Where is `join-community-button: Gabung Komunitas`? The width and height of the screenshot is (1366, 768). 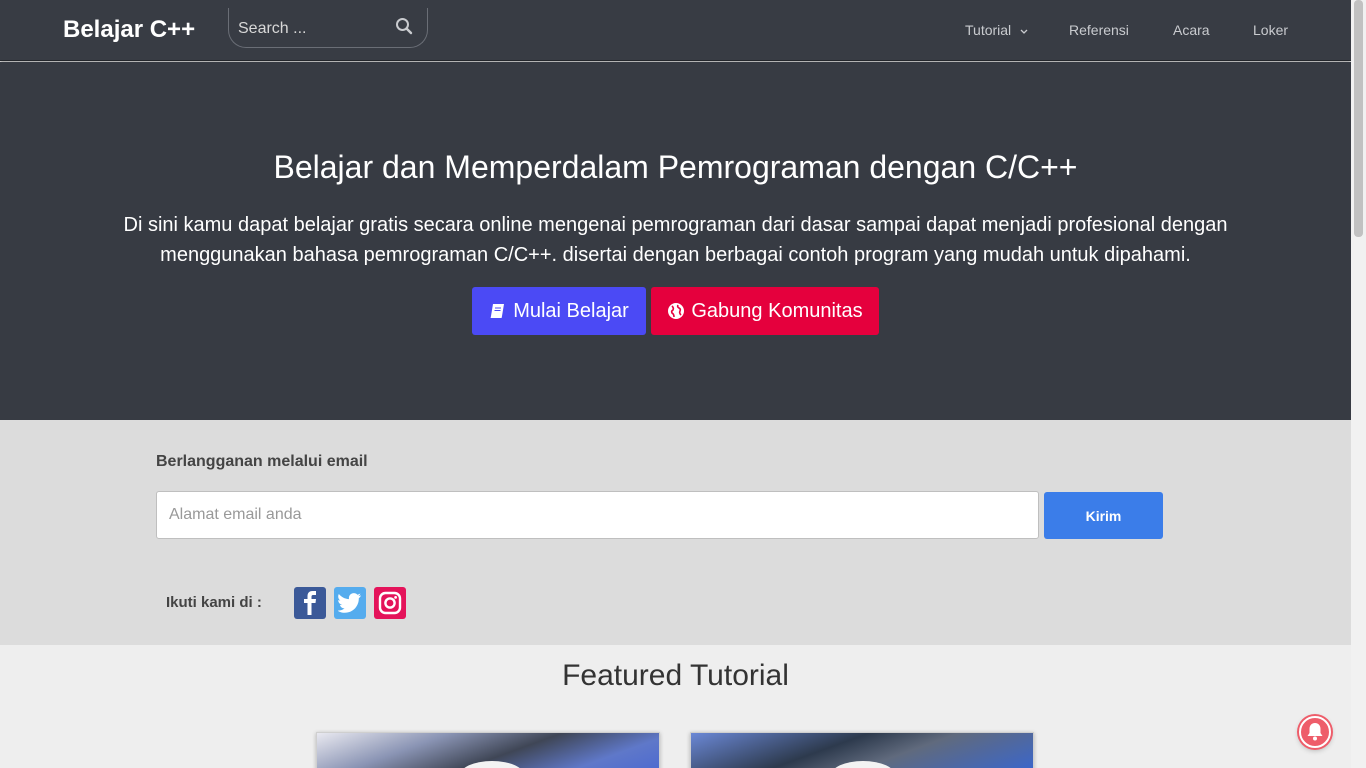 join-community-button: Gabung Komunitas is located at coordinates (765, 311).